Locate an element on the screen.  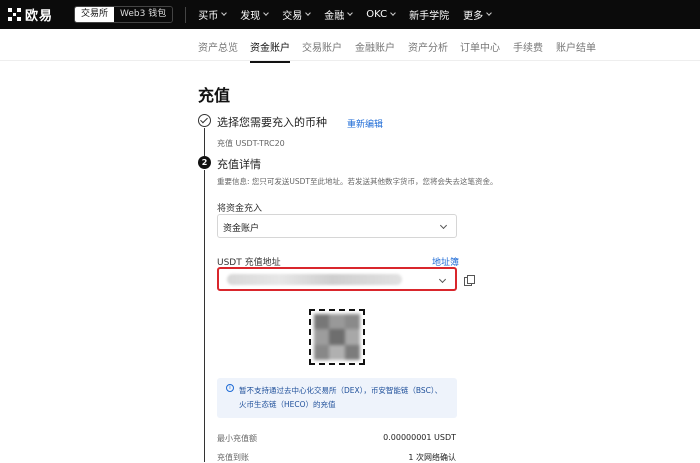
tab-asset-analysis: 资产分析 is located at coordinates (428, 46).